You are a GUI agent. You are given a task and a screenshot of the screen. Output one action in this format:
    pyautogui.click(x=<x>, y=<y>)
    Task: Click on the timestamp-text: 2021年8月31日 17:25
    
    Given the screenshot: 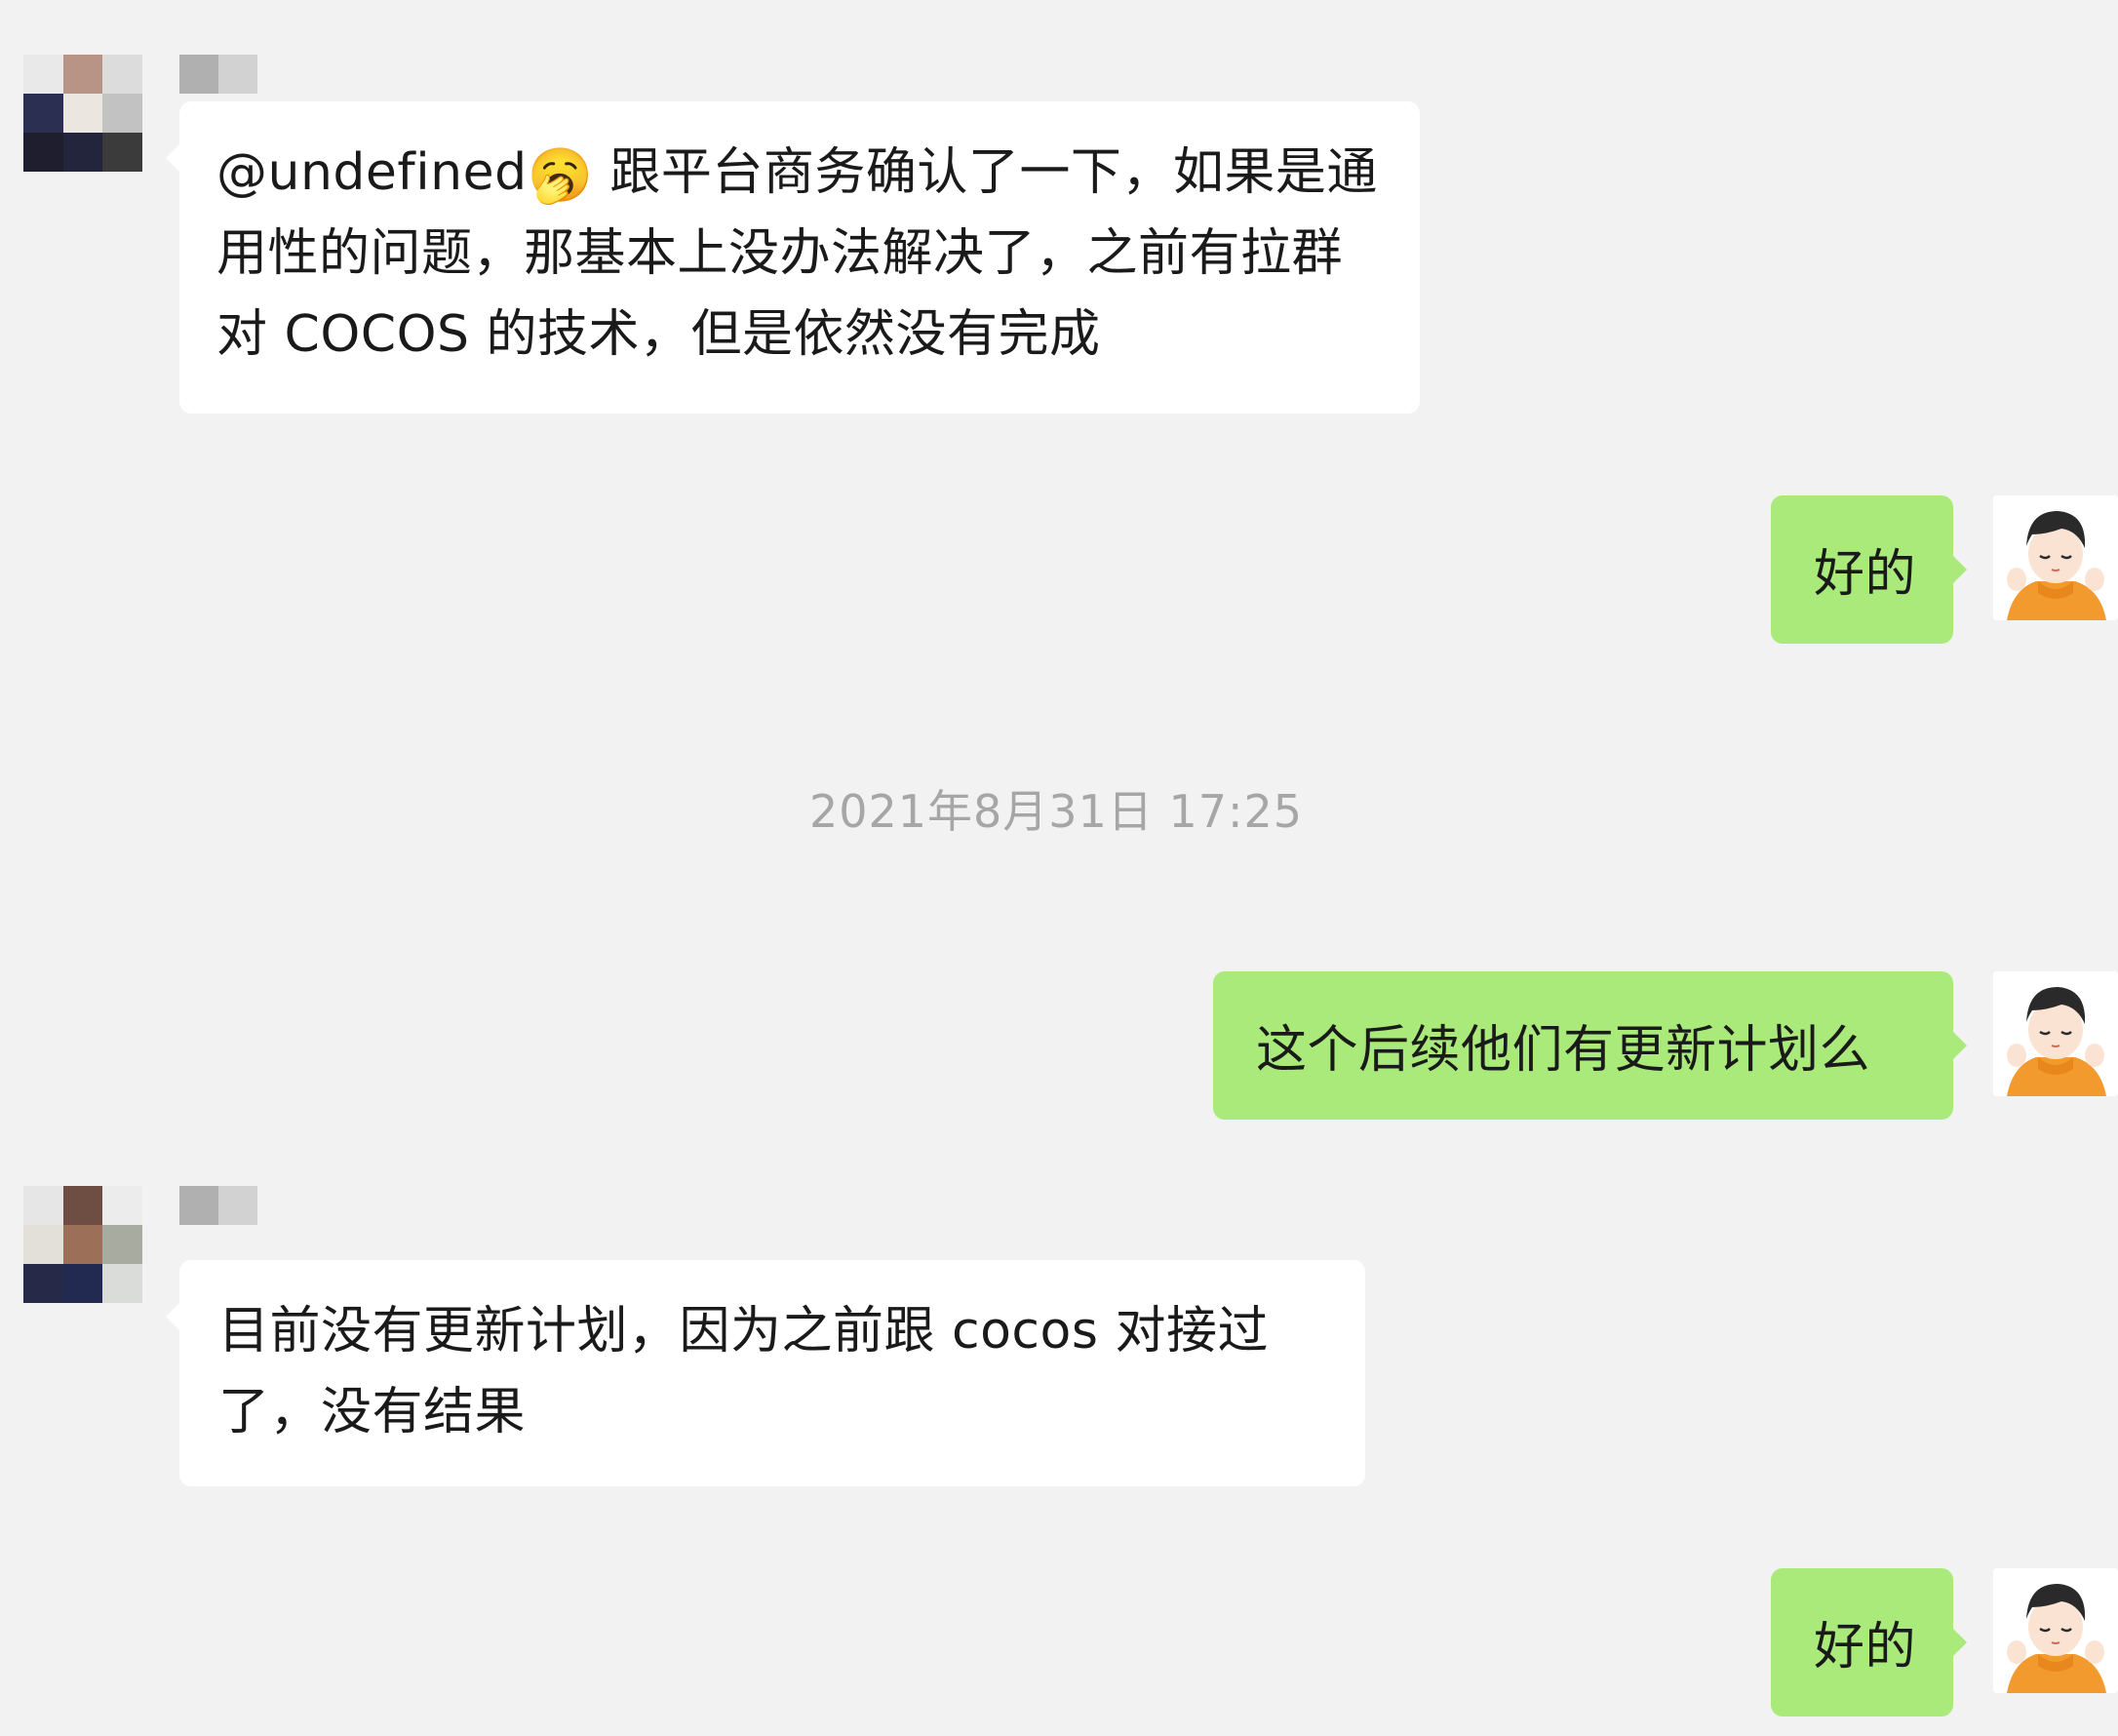 What is the action you would take?
    pyautogui.click(x=1056, y=811)
    